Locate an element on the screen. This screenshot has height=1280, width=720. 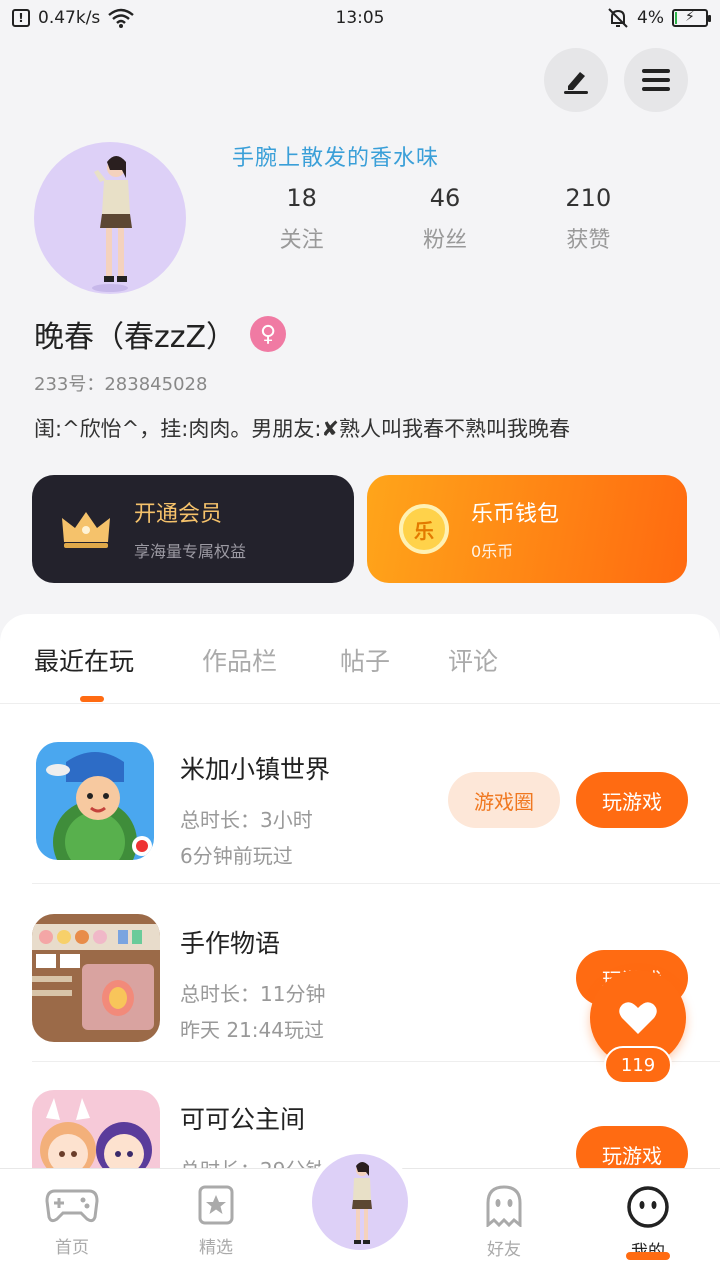
stat-likes: 210 获赞 is located at coordinates (588, 219).